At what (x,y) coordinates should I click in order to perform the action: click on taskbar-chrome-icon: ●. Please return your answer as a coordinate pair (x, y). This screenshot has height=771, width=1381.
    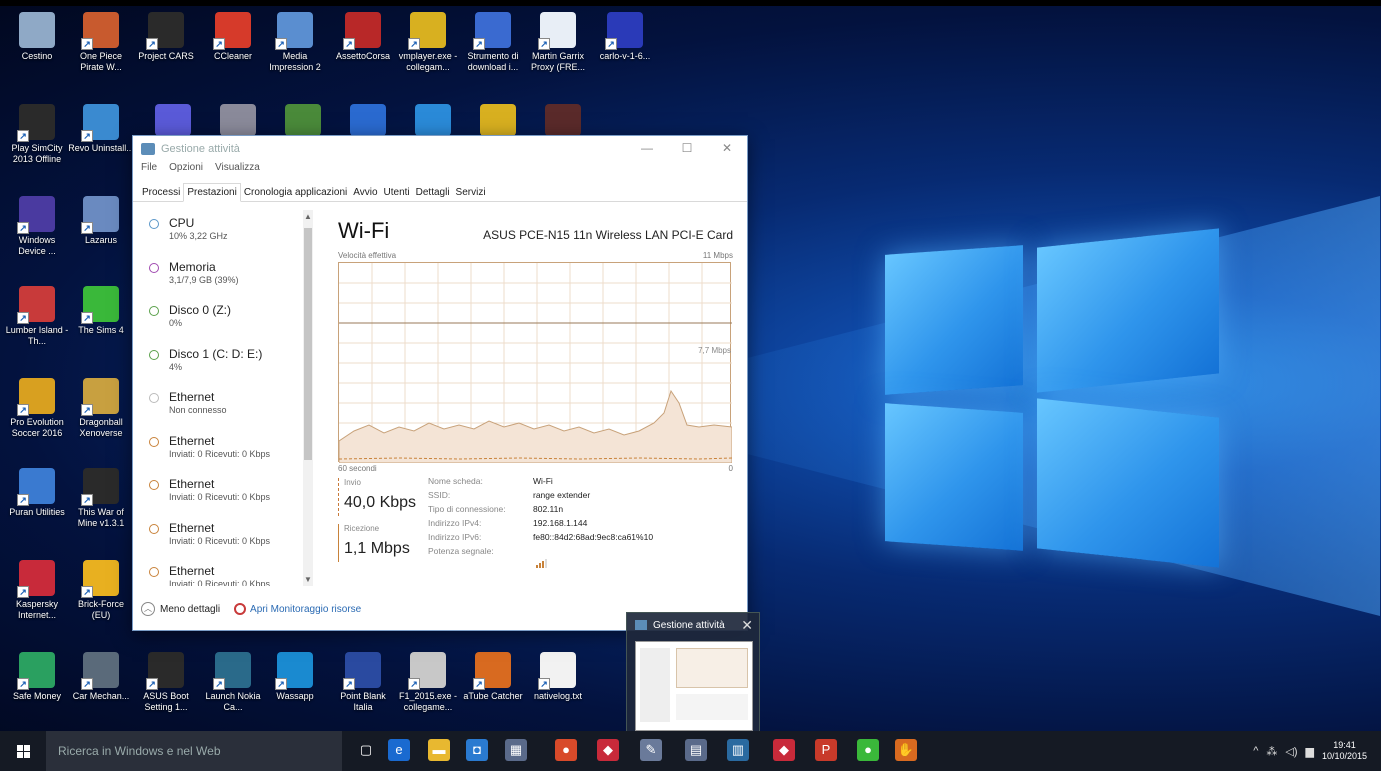
    Looking at the image, I should click on (566, 750).